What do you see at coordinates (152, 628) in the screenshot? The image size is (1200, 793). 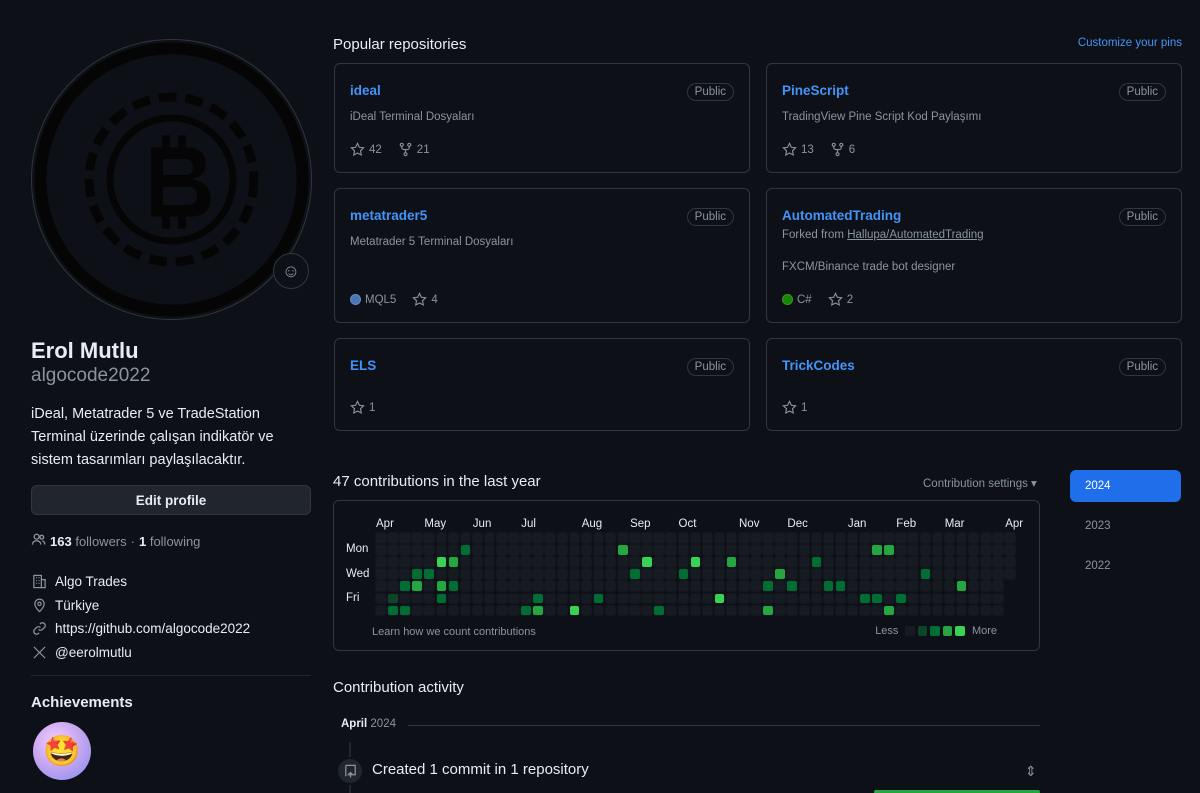 I see `website-link: https://github.com/algocode2022` at bounding box center [152, 628].